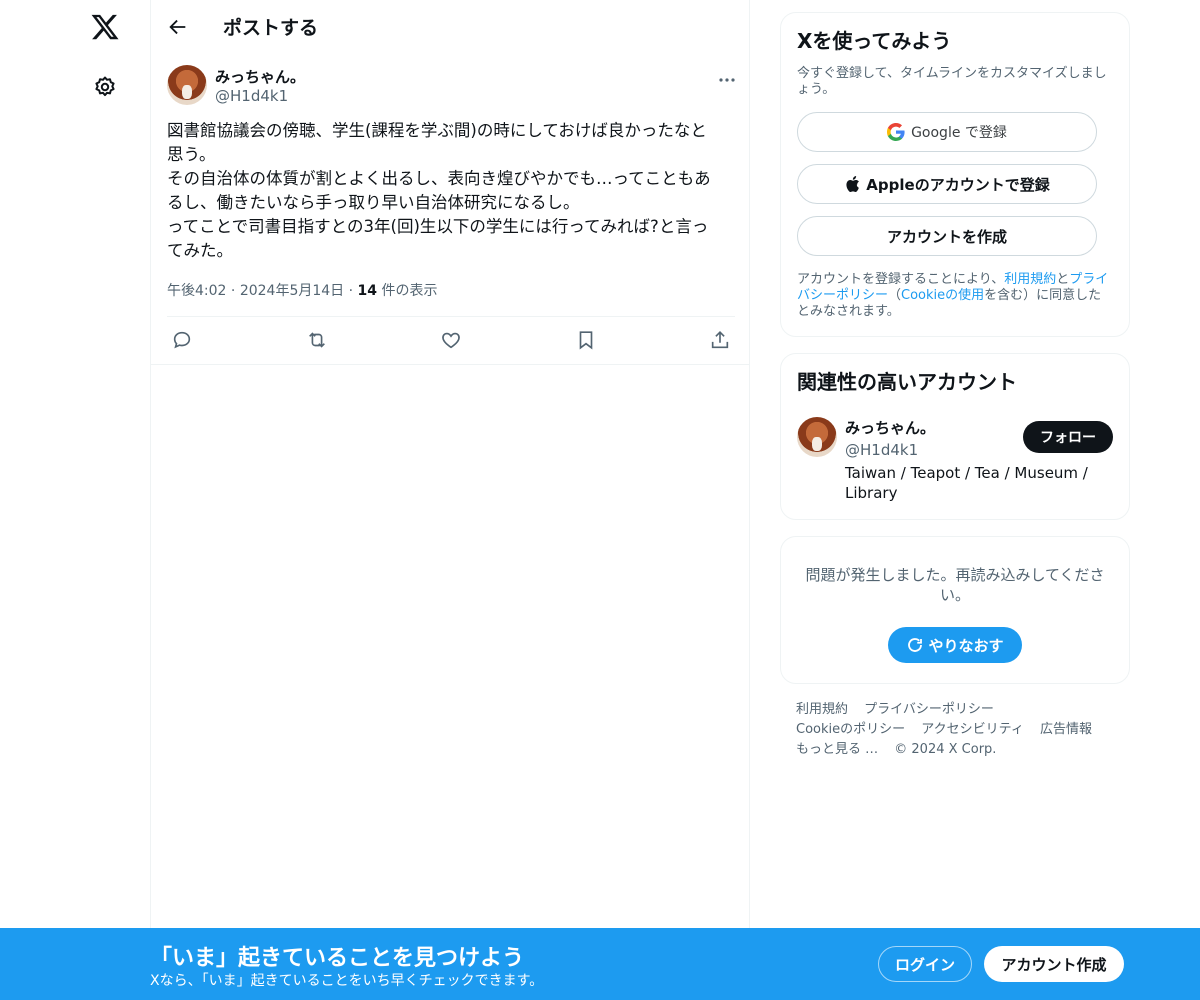  What do you see at coordinates (292, 291) in the screenshot?
I see `post-date: 2024年5月14日` at bounding box center [292, 291].